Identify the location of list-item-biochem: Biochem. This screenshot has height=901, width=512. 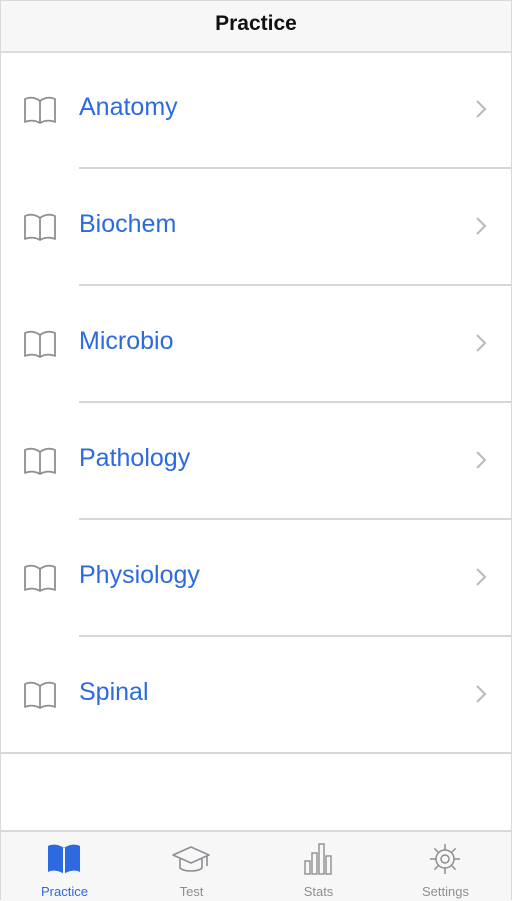
(256, 228).